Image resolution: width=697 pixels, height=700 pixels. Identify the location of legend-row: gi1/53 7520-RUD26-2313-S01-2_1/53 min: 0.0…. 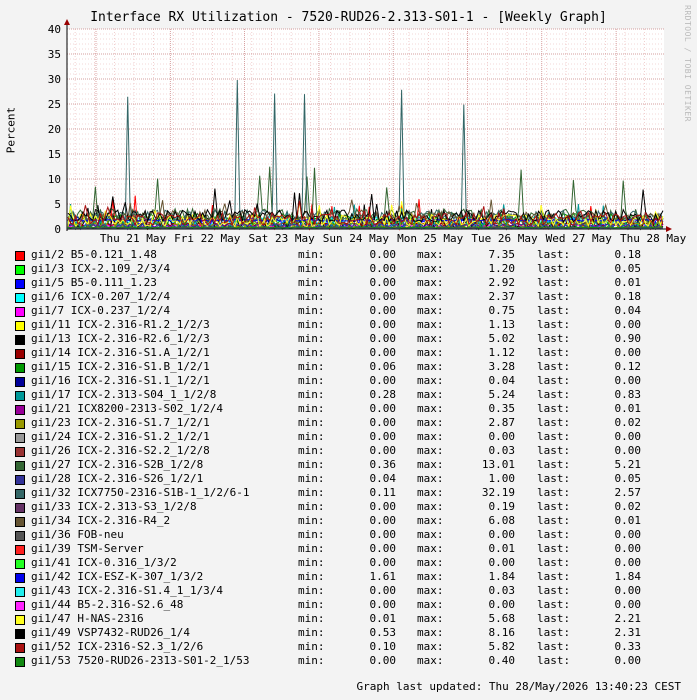
(348, 661).